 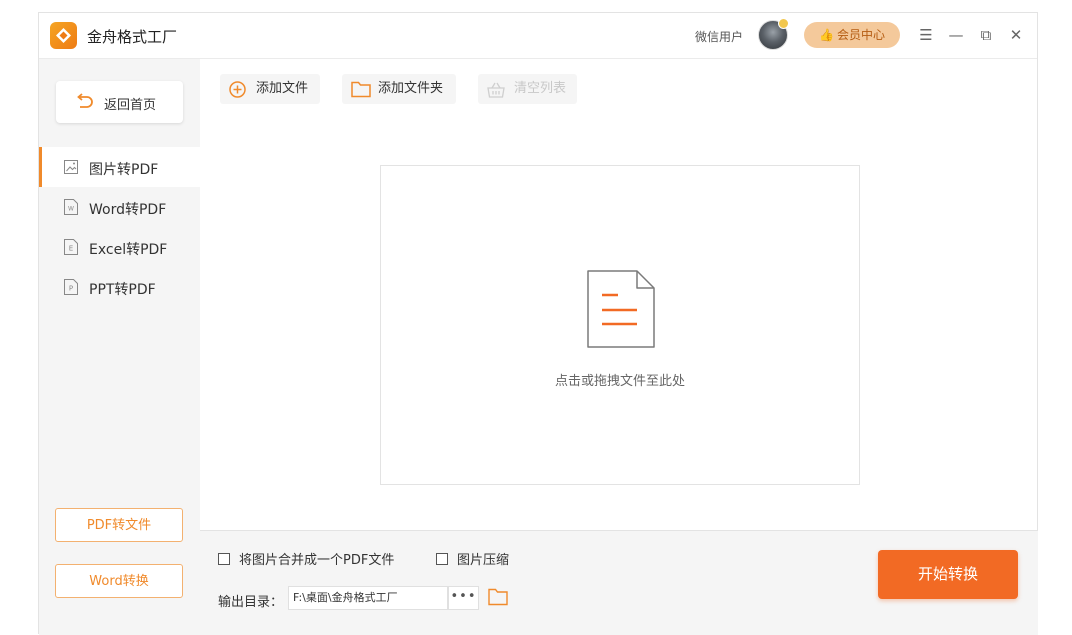 I want to click on back-home-button: 返回首页, so click(x=119, y=102).